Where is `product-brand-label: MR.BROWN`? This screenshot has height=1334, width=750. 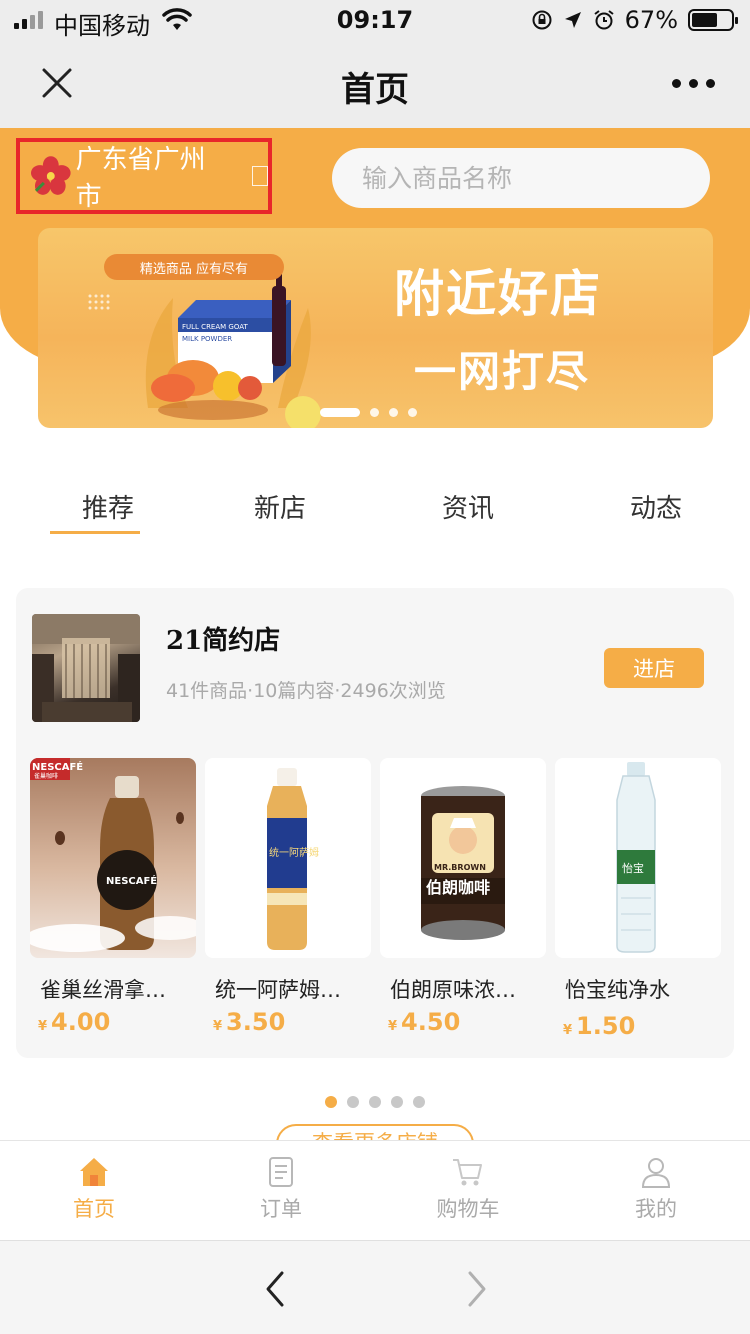 product-brand-label: MR.BROWN is located at coordinates (460, 867).